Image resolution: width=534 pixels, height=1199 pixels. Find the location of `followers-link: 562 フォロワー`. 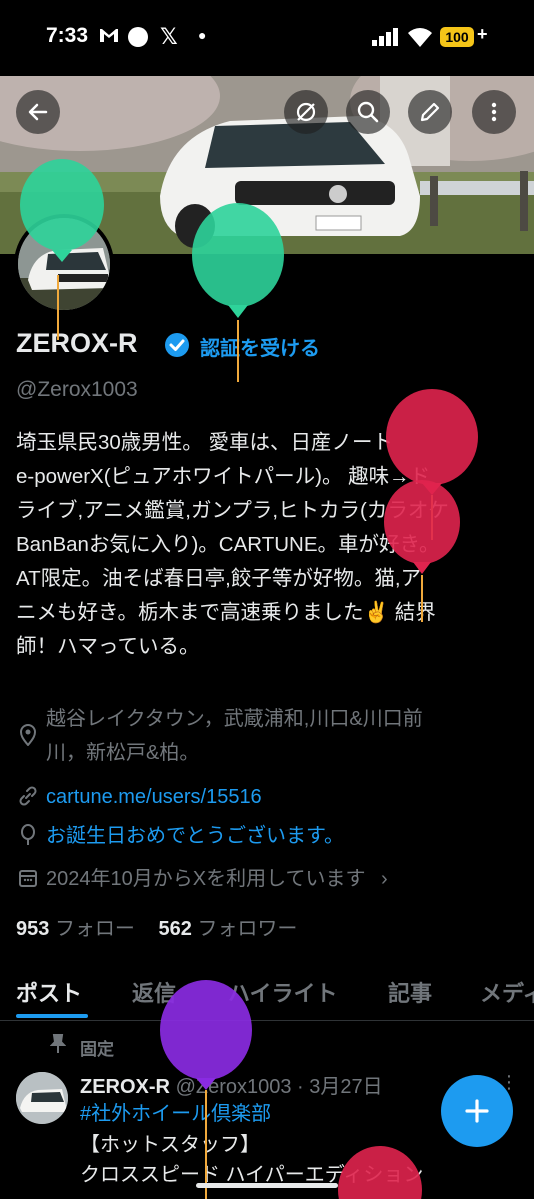

followers-link: 562 フォロワー is located at coordinates (228, 929).